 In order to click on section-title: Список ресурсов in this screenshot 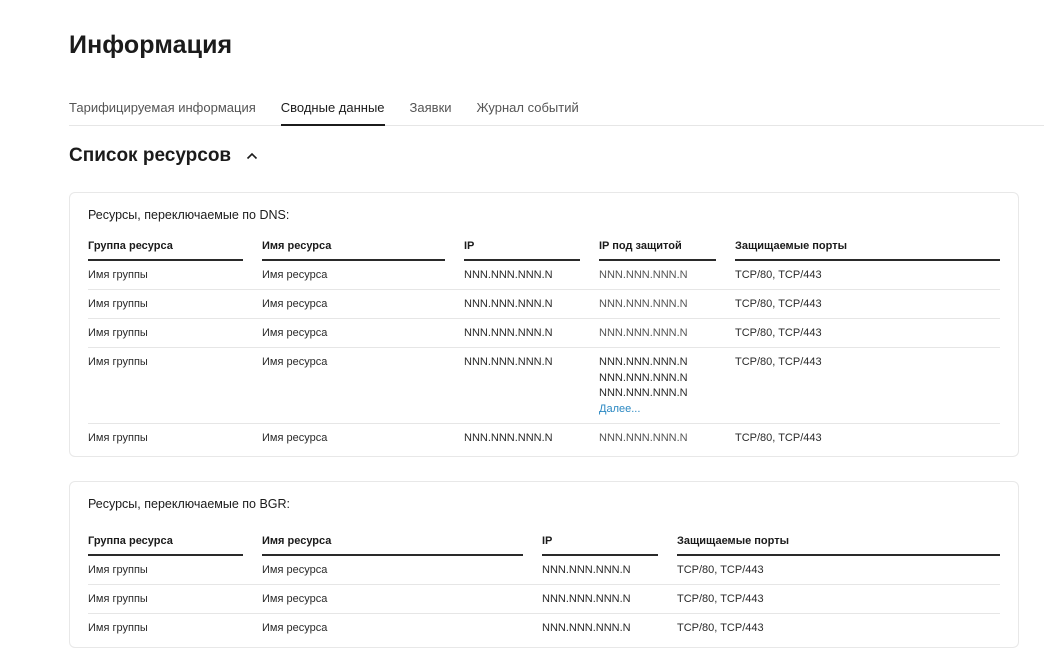, I will do `click(150, 155)`.